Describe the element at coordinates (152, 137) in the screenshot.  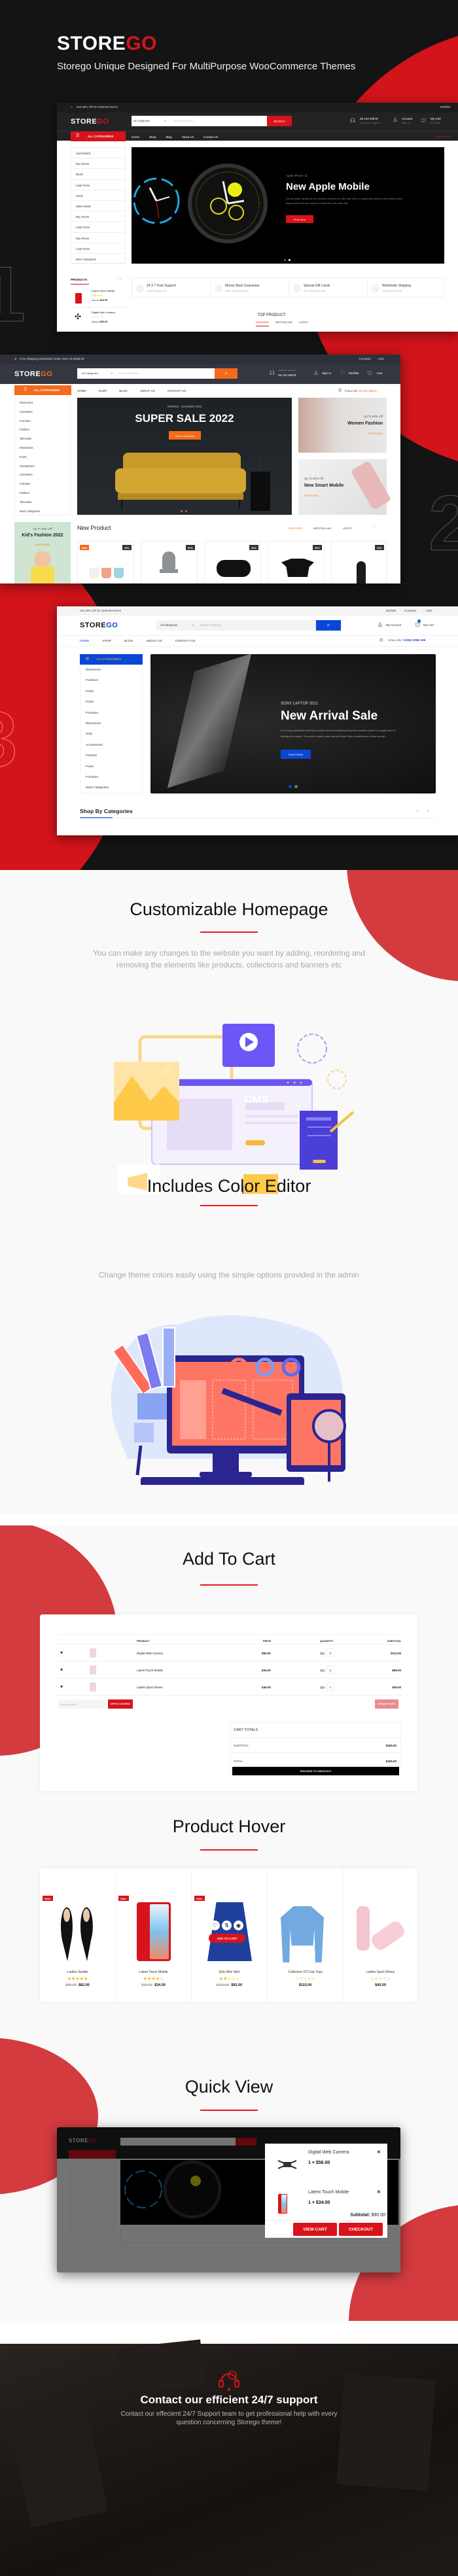
I see `nav-link: Shop` at that location.